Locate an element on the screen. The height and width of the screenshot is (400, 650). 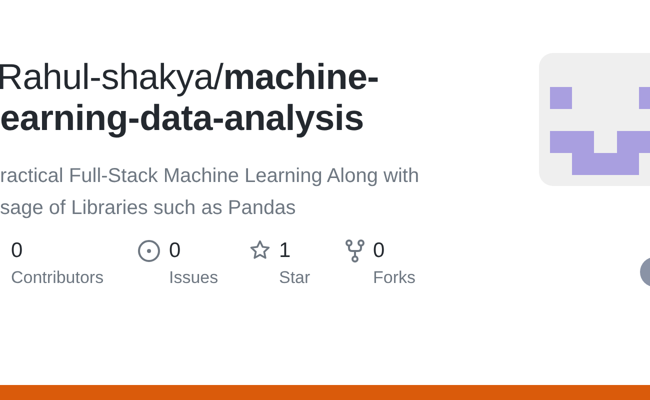
star-icon is located at coordinates (260, 250).